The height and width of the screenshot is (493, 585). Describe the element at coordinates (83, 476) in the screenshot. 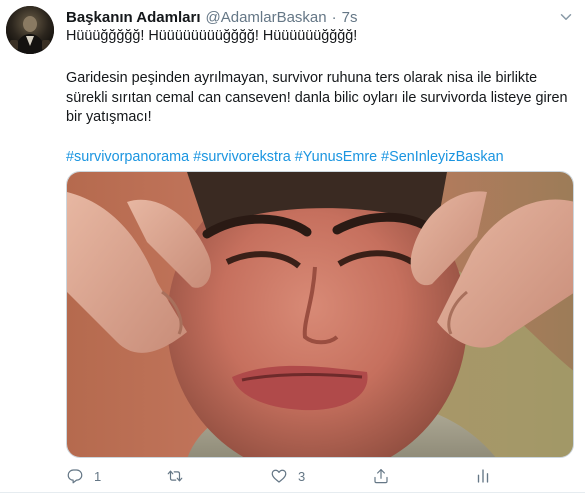

I see `reply-button: 1` at that location.